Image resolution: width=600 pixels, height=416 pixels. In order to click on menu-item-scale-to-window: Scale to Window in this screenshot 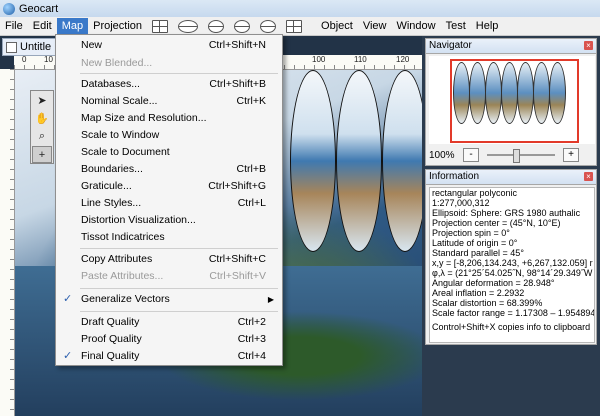, I will do `click(169, 135)`.